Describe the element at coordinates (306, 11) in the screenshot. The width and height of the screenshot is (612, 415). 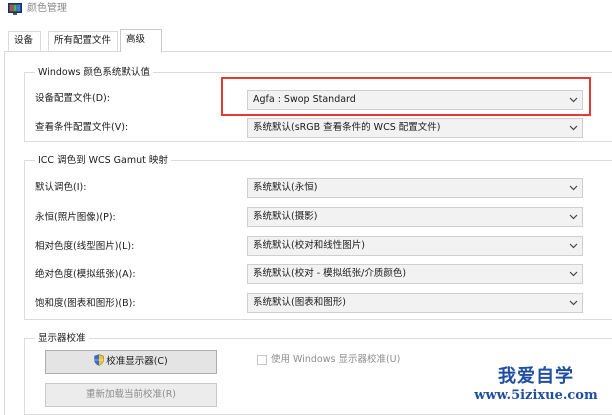
I see `title-bar: 颜色管理` at that location.